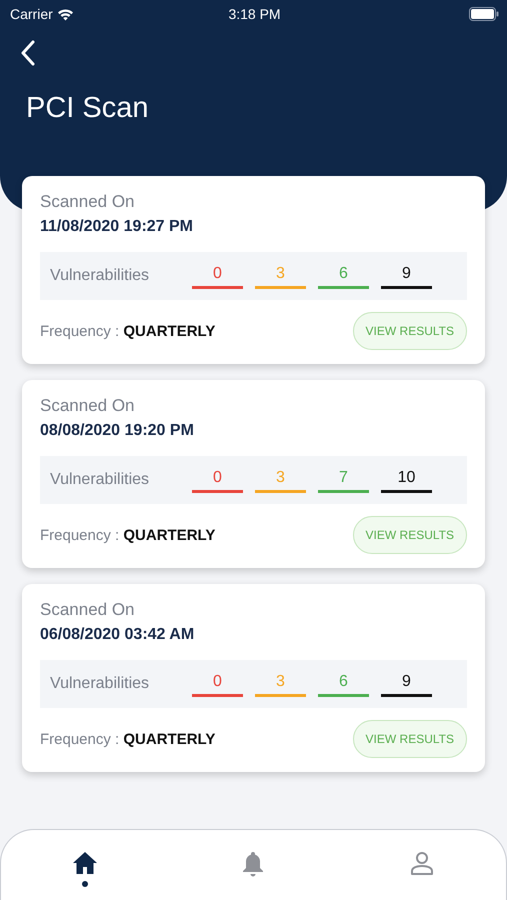  I want to click on person-icon, so click(422, 863).